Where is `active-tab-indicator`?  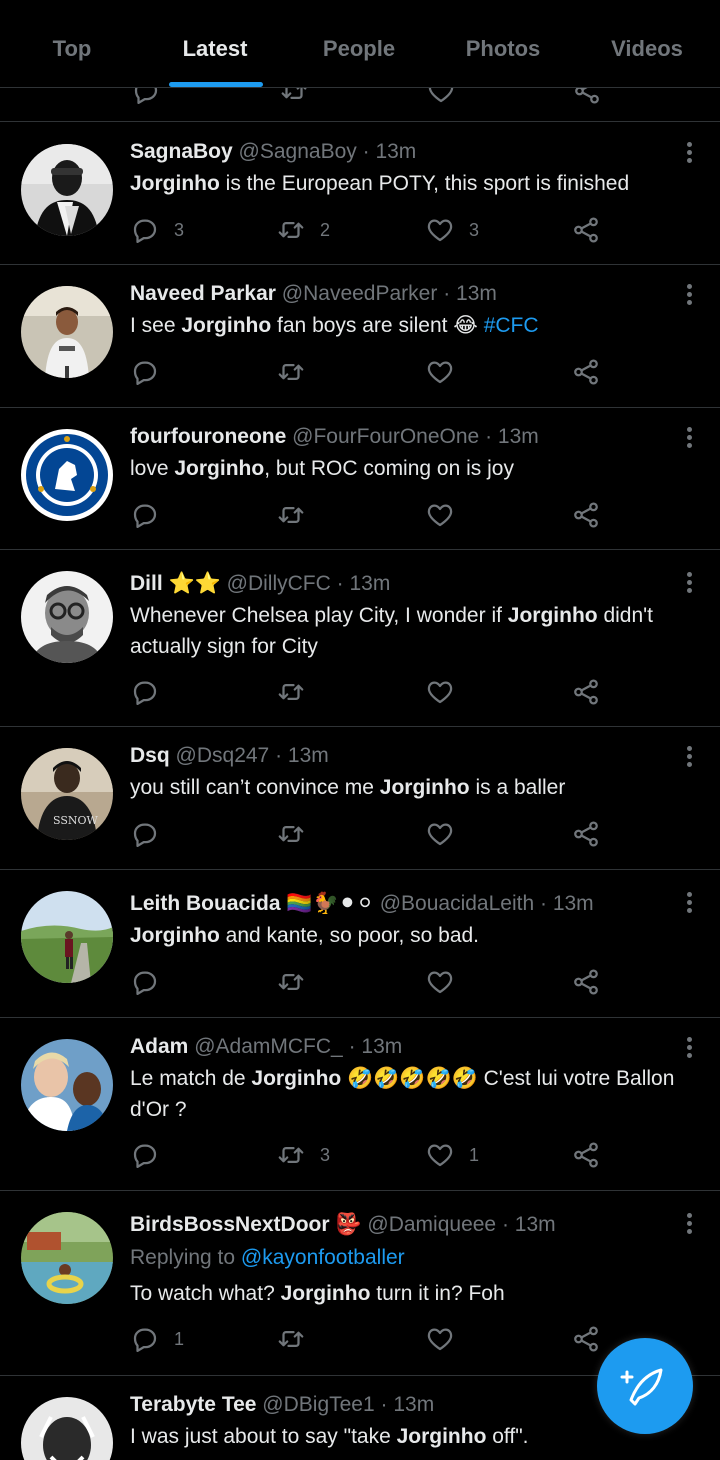 active-tab-indicator is located at coordinates (216, 84).